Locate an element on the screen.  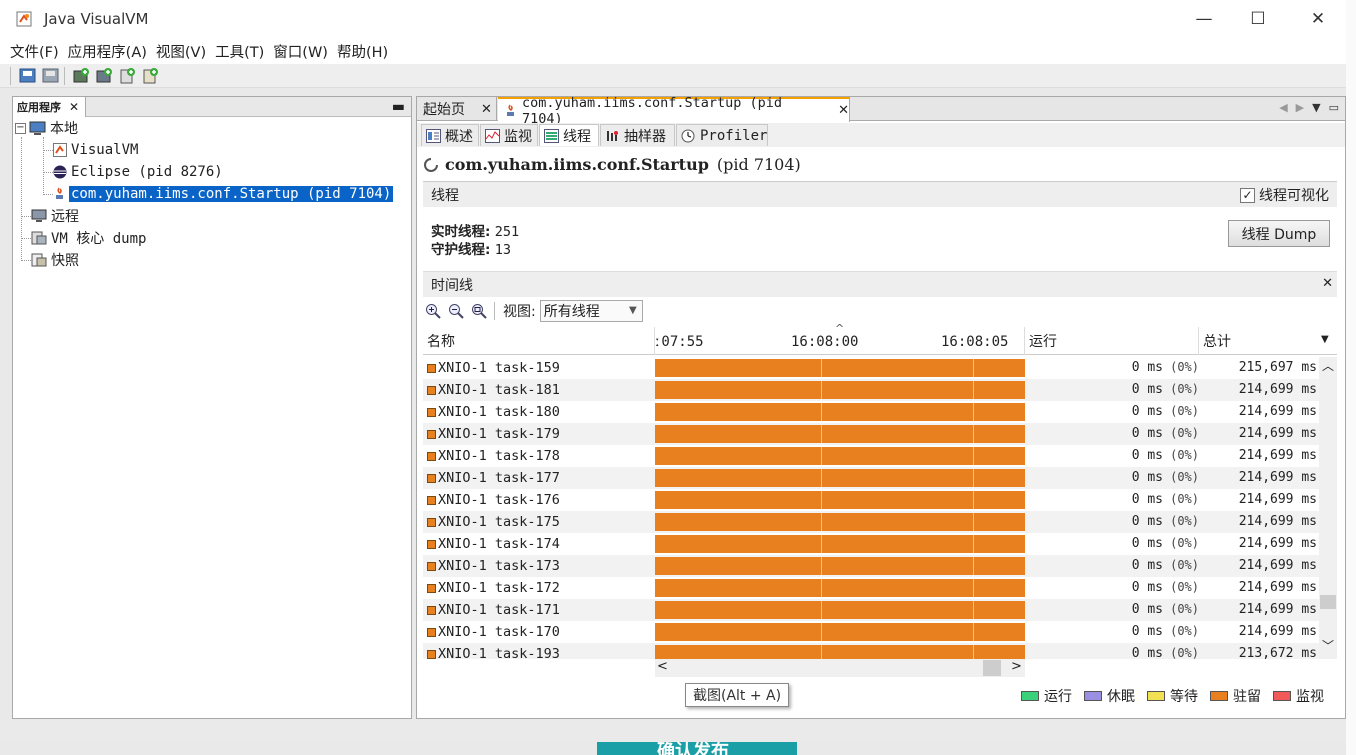
subtab-sampler: 抽样器 is located at coordinates (637, 135).